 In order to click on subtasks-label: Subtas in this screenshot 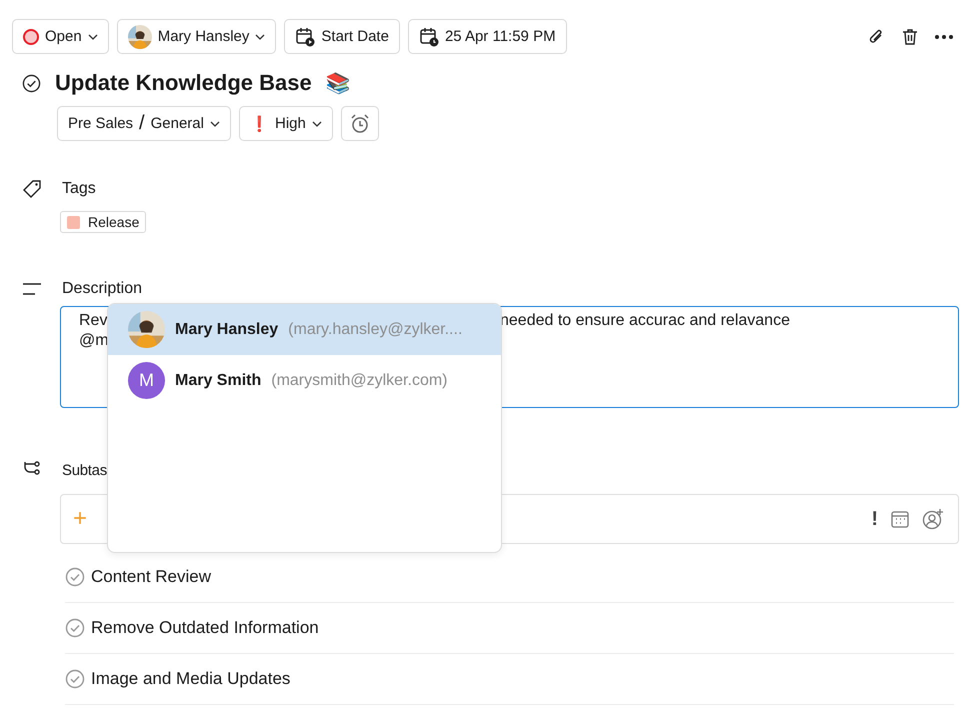, I will do `click(84, 470)`.